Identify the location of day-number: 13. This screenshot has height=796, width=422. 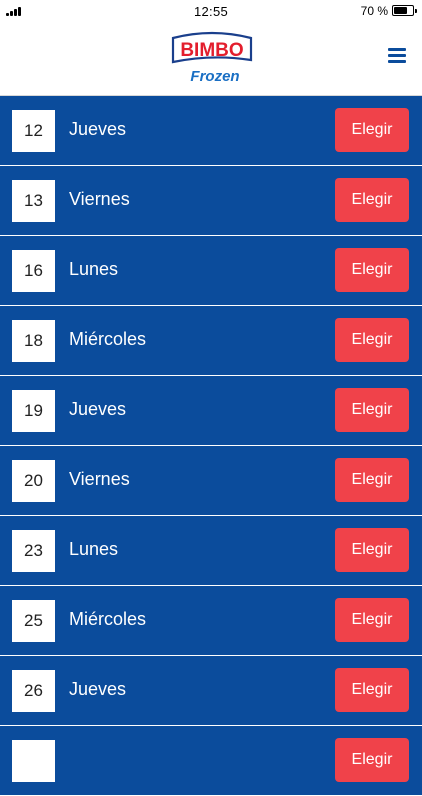
(33, 201).